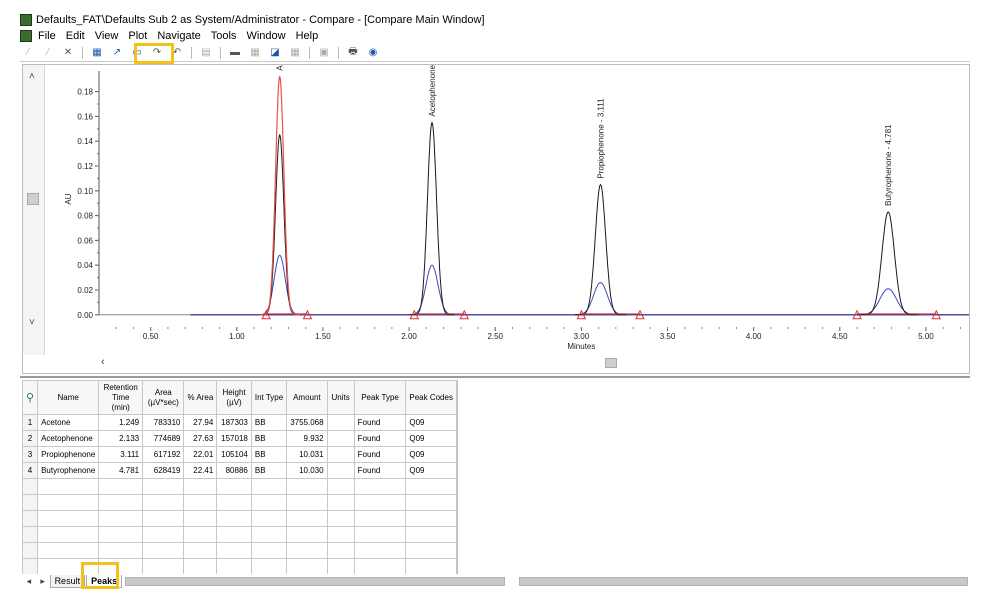 Image resolution: width=1008 pixels, height=602 pixels. Describe the element at coordinates (431, 397) in the screenshot. I see `col-header-peak-codes: Peak Codes` at that location.